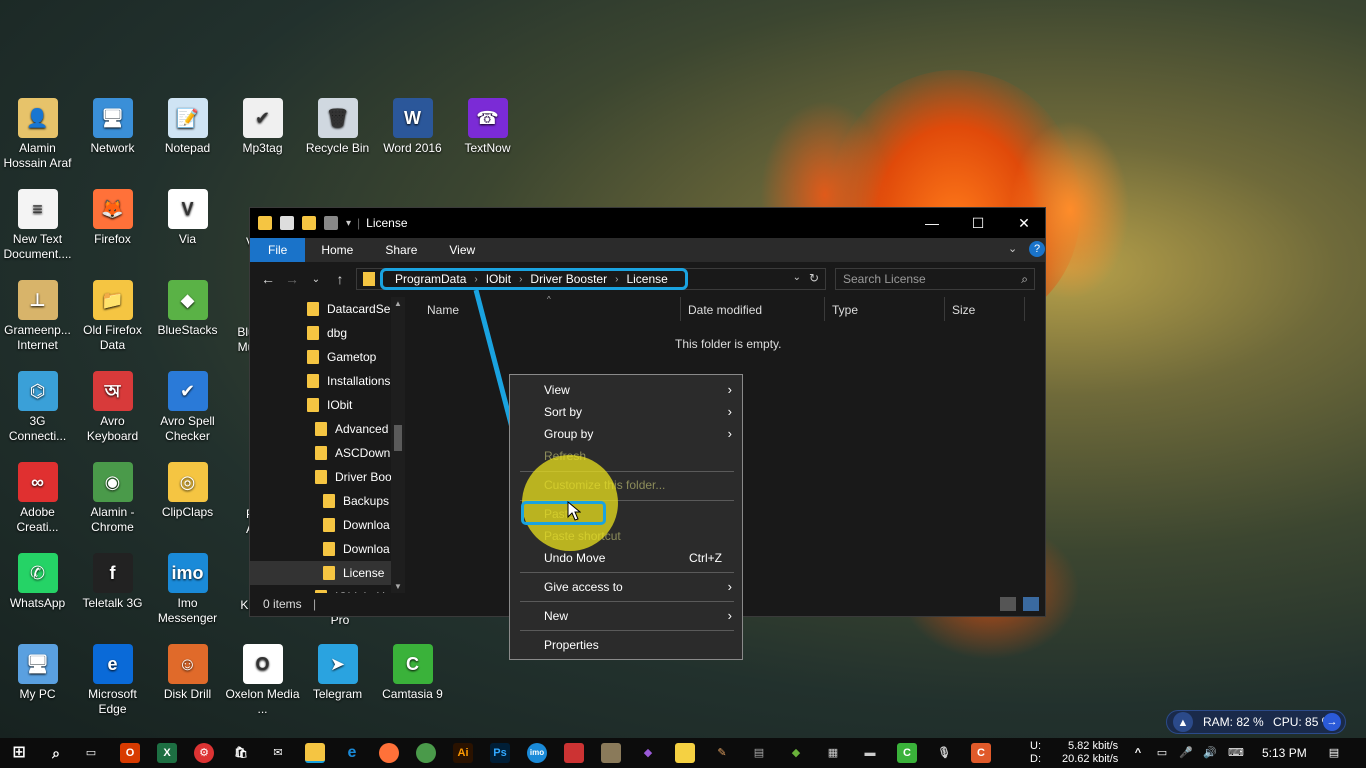 This screenshot has height=768, width=1366. Describe the element at coordinates (91, 753) in the screenshot. I see `task-view-icon: ▭` at that location.